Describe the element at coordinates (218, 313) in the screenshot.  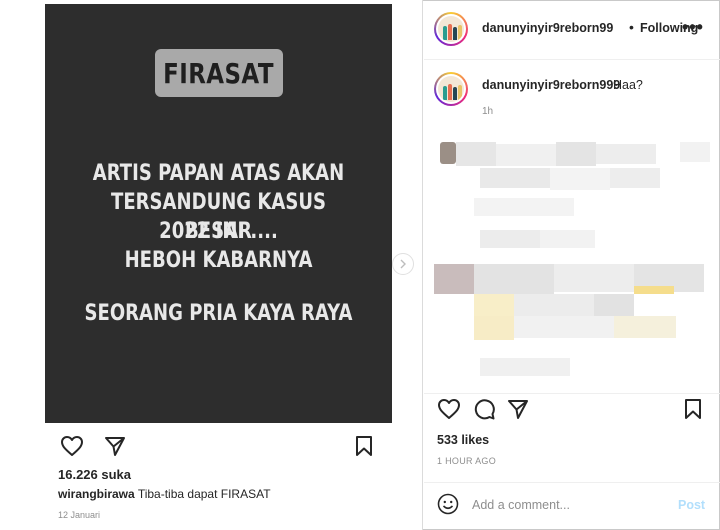
I see `headline-line-5: SEORANG PRIA KAYA RAYA` at that location.